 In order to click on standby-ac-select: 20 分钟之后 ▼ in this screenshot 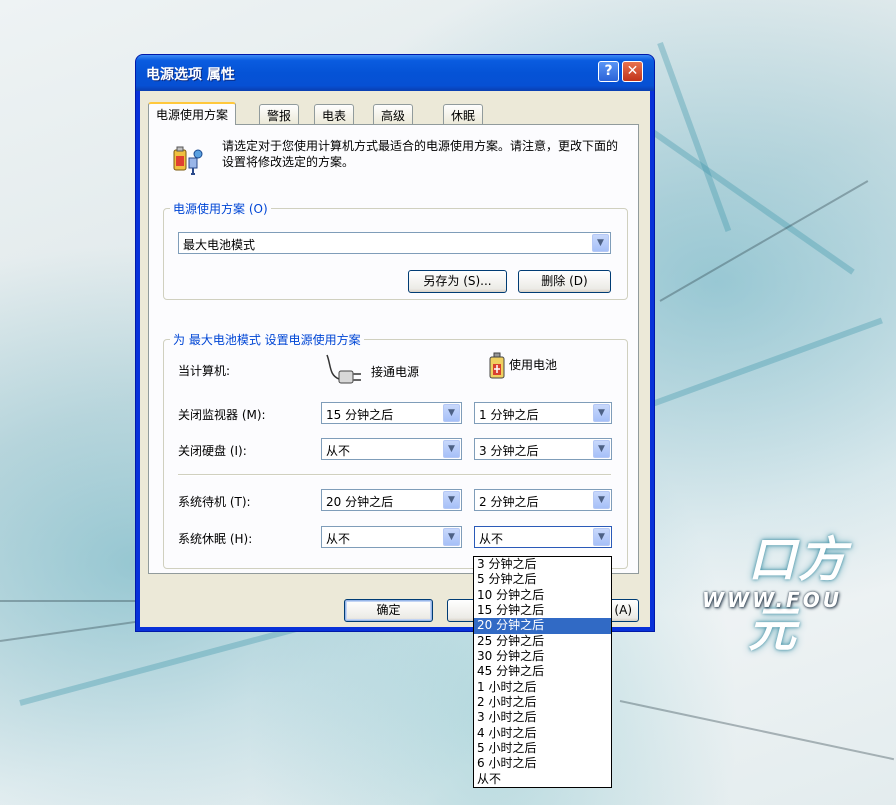, I will do `click(391, 500)`.